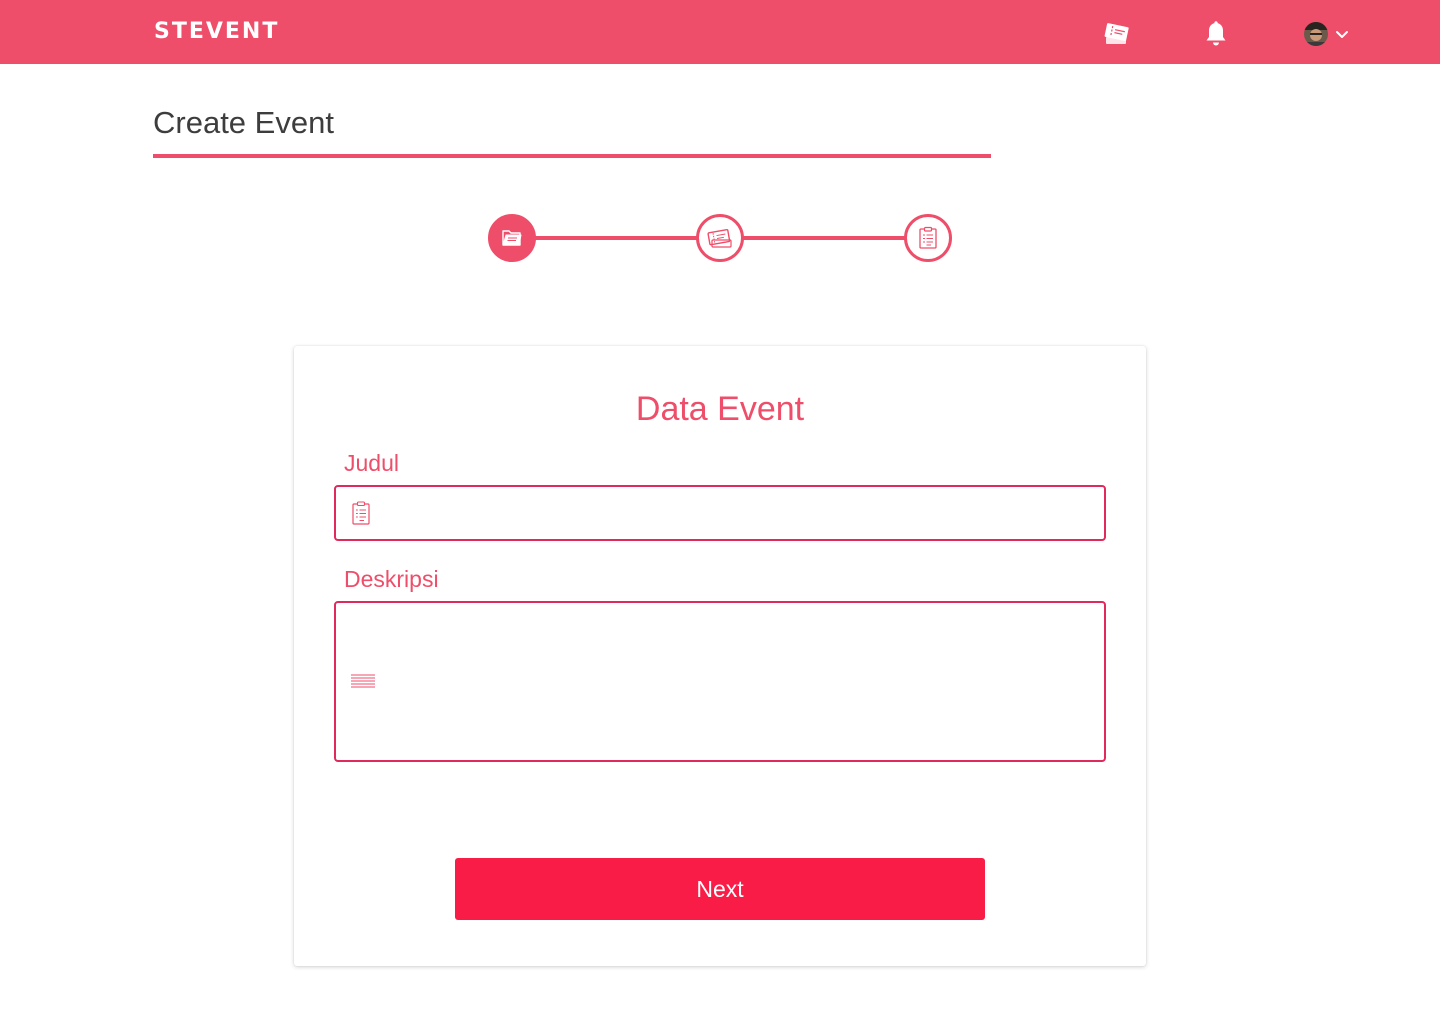  What do you see at coordinates (216, 32) in the screenshot?
I see `brand-logo: STEVENT` at bounding box center [216, 32].